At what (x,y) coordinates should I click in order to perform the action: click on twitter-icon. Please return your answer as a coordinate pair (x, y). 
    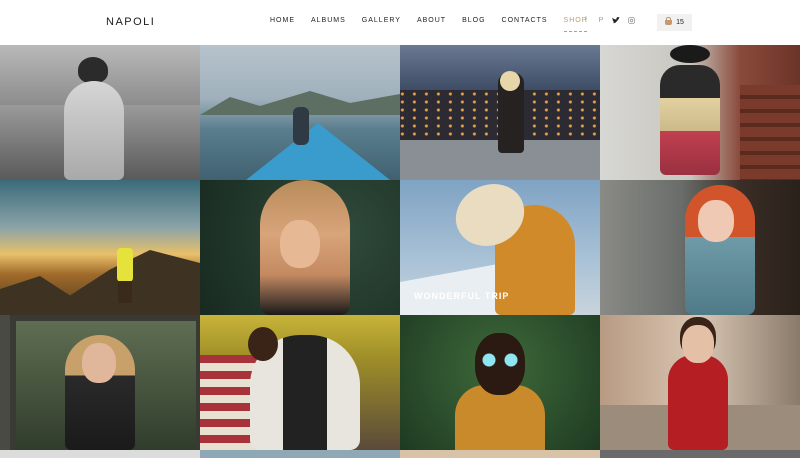
    Looking at the image, I should click on (616, 20).